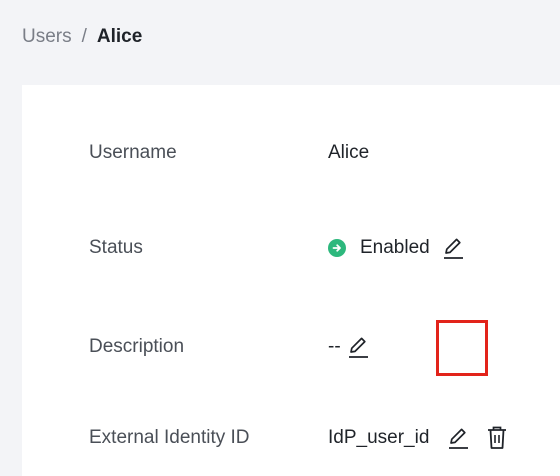 This screenshot has height=476, width=560. I want to click on description-value: --, so click(334, 346).